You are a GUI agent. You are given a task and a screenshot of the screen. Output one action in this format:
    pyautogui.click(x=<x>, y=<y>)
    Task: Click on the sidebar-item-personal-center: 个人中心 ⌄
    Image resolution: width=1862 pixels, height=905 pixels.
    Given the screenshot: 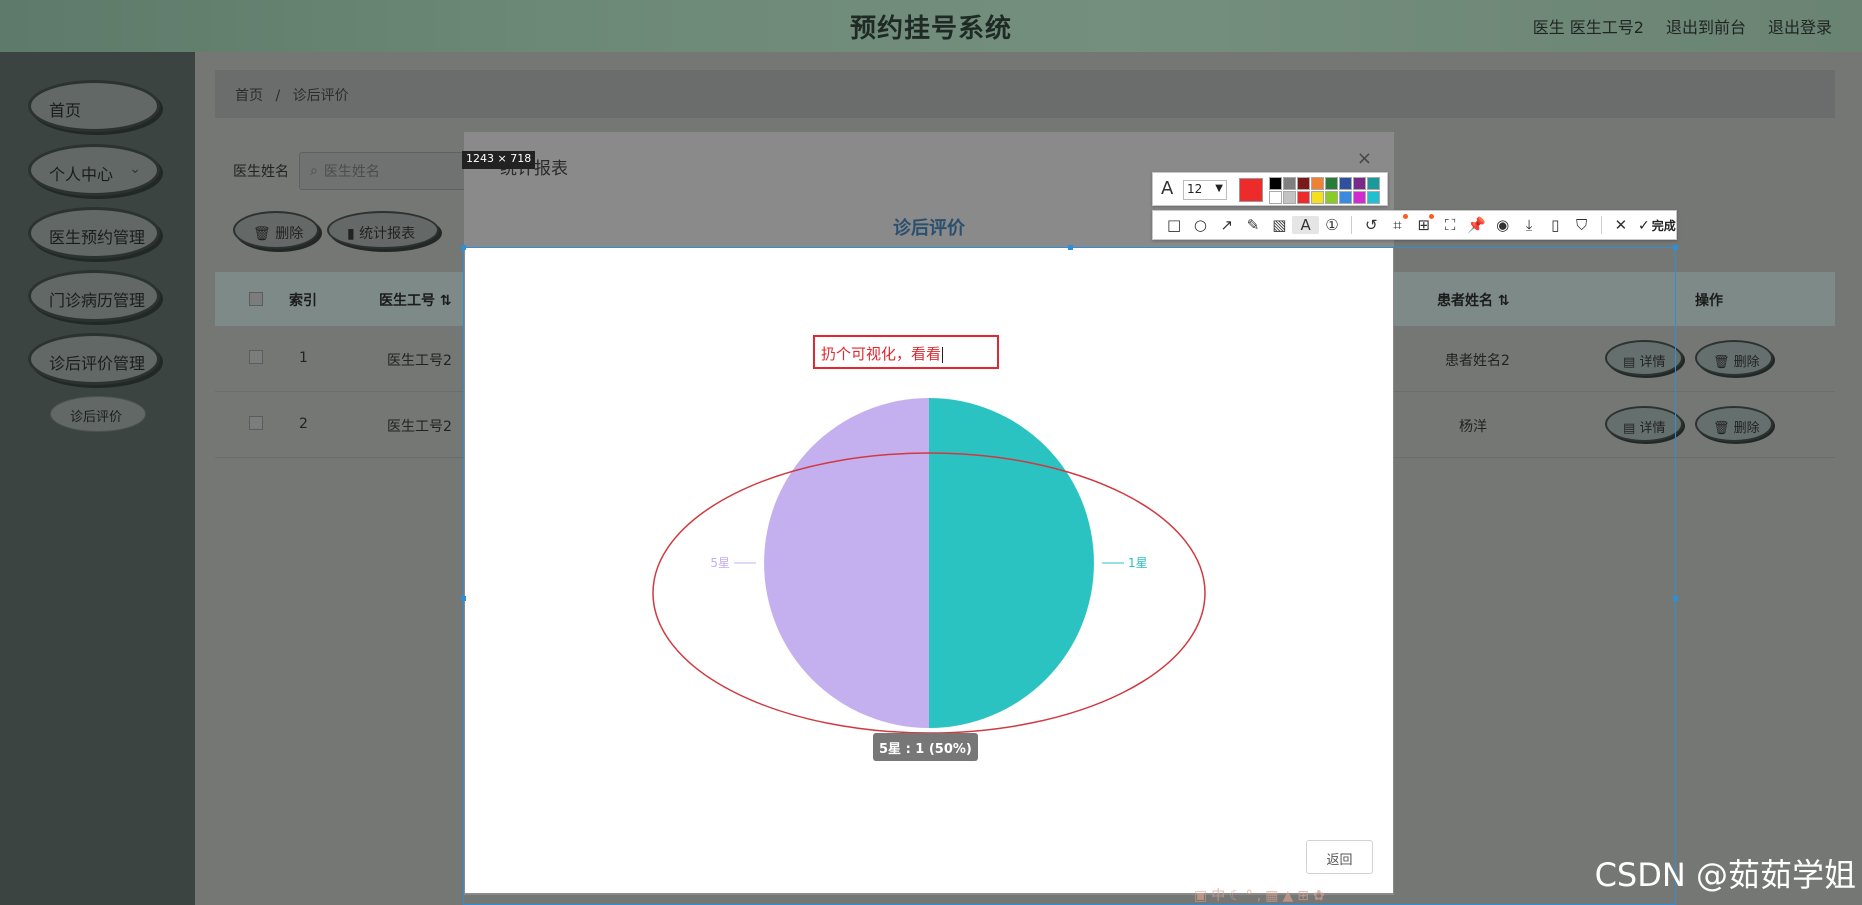 What is the action you would take?
    pyautogui.click(x=94, y=170)
    